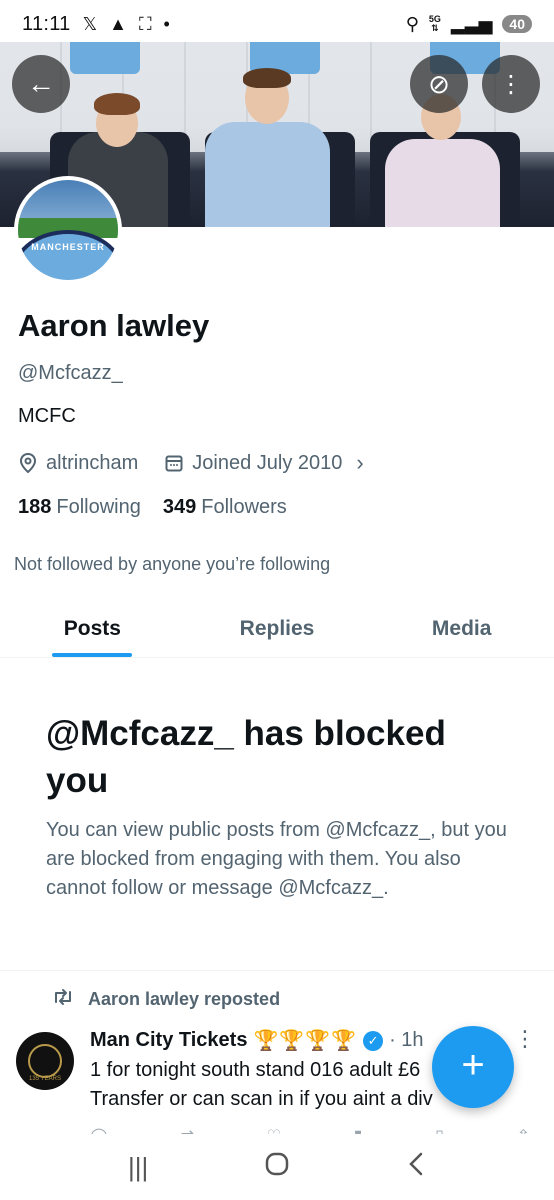 The width and height of the screenshot is (554, 1200). What do you see at coordinates (416, 1167) in the screenshot?
I see `back-icon` at bounding box center [416, 1167].